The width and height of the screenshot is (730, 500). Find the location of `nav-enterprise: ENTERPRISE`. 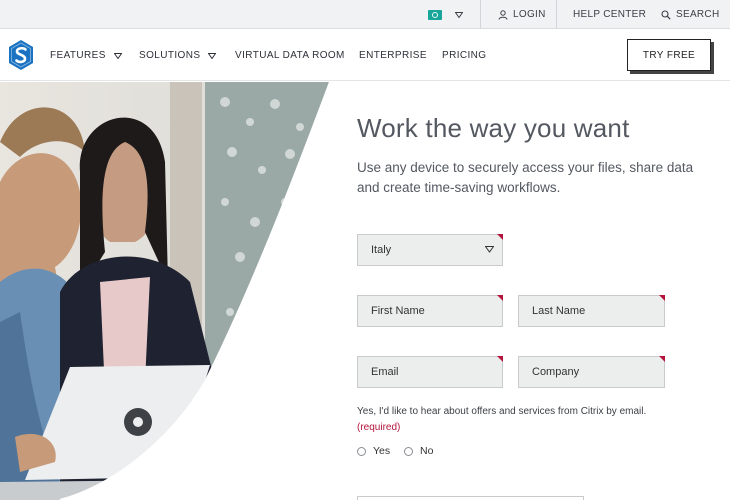

nav-enterprise: ENTERPRISE is located at coordinates (393, 55).